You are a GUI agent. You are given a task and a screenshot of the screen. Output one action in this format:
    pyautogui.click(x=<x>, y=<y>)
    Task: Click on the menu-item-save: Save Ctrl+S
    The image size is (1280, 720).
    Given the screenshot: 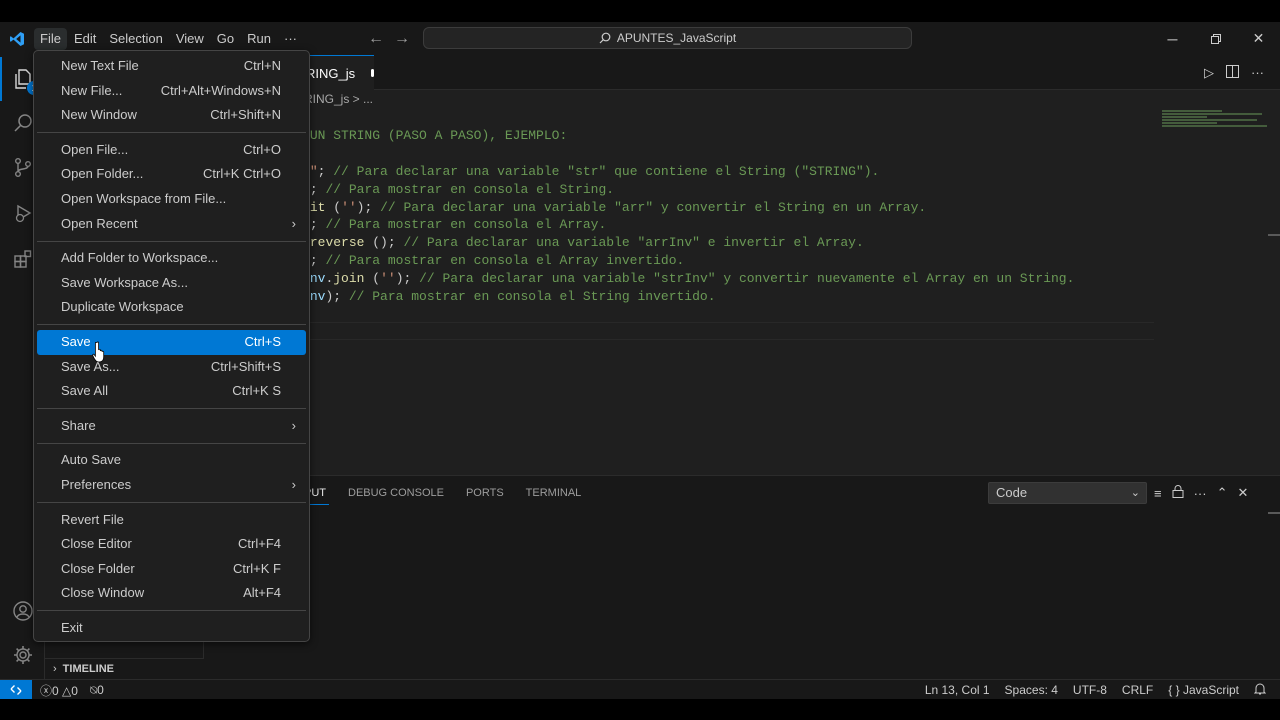 What is the action you would take?
    pyautogui.click(x=171, y=342)
    